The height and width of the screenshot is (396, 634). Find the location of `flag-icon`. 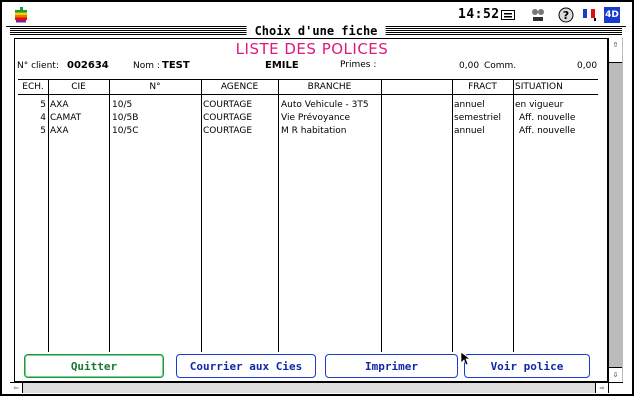

flag-icon is located at coordinates (590, 15).